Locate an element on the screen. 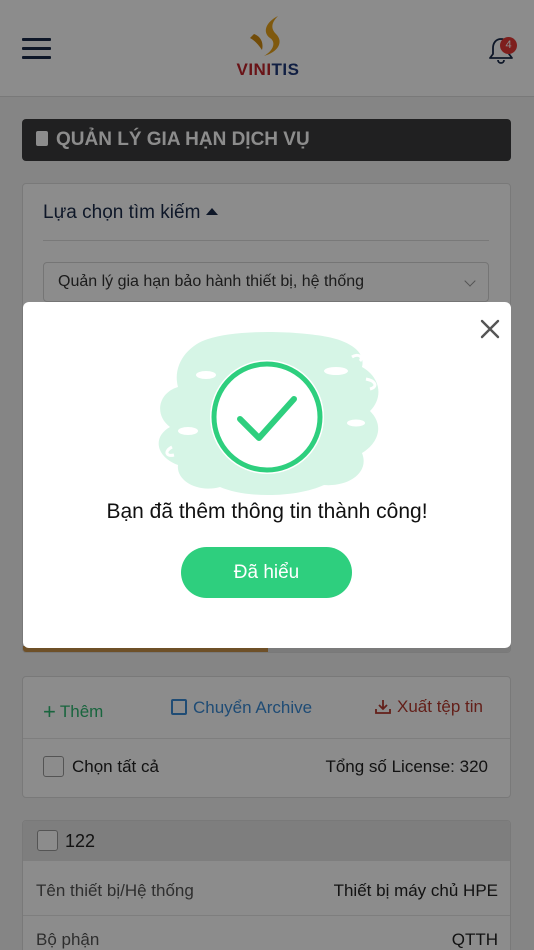 This screenshot has width=534, height=950. success-message: Bạn đã thêm thông tin thành công! is located at coordinates (267, 511).